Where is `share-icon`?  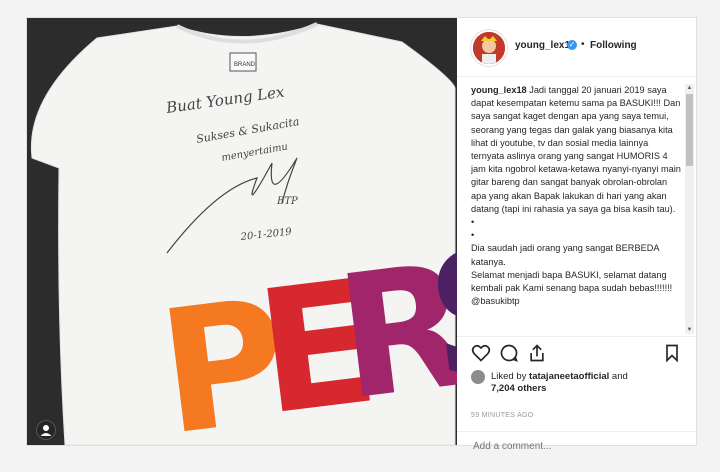
share-icon is located at coordinates (537, 353).